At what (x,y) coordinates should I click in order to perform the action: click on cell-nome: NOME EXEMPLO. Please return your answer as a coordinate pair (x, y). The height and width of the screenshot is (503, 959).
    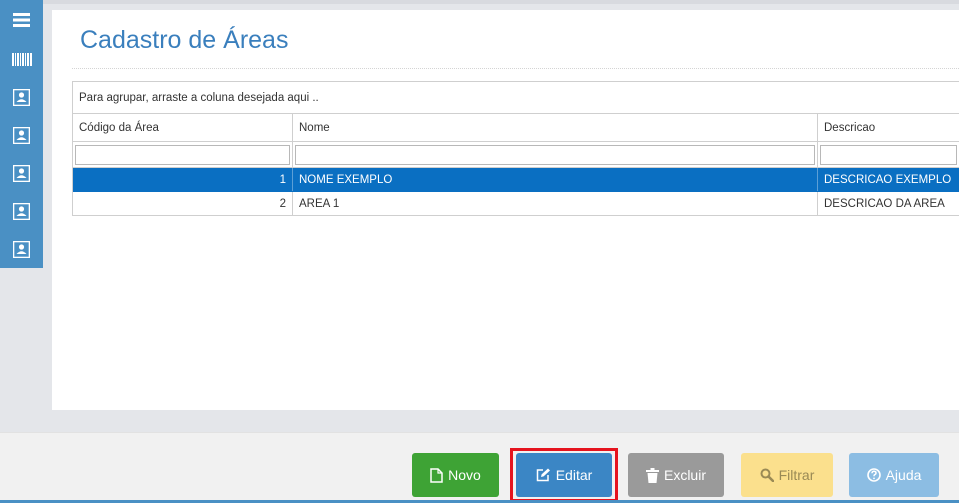
    Looking at the image, I should click on (555, 179).